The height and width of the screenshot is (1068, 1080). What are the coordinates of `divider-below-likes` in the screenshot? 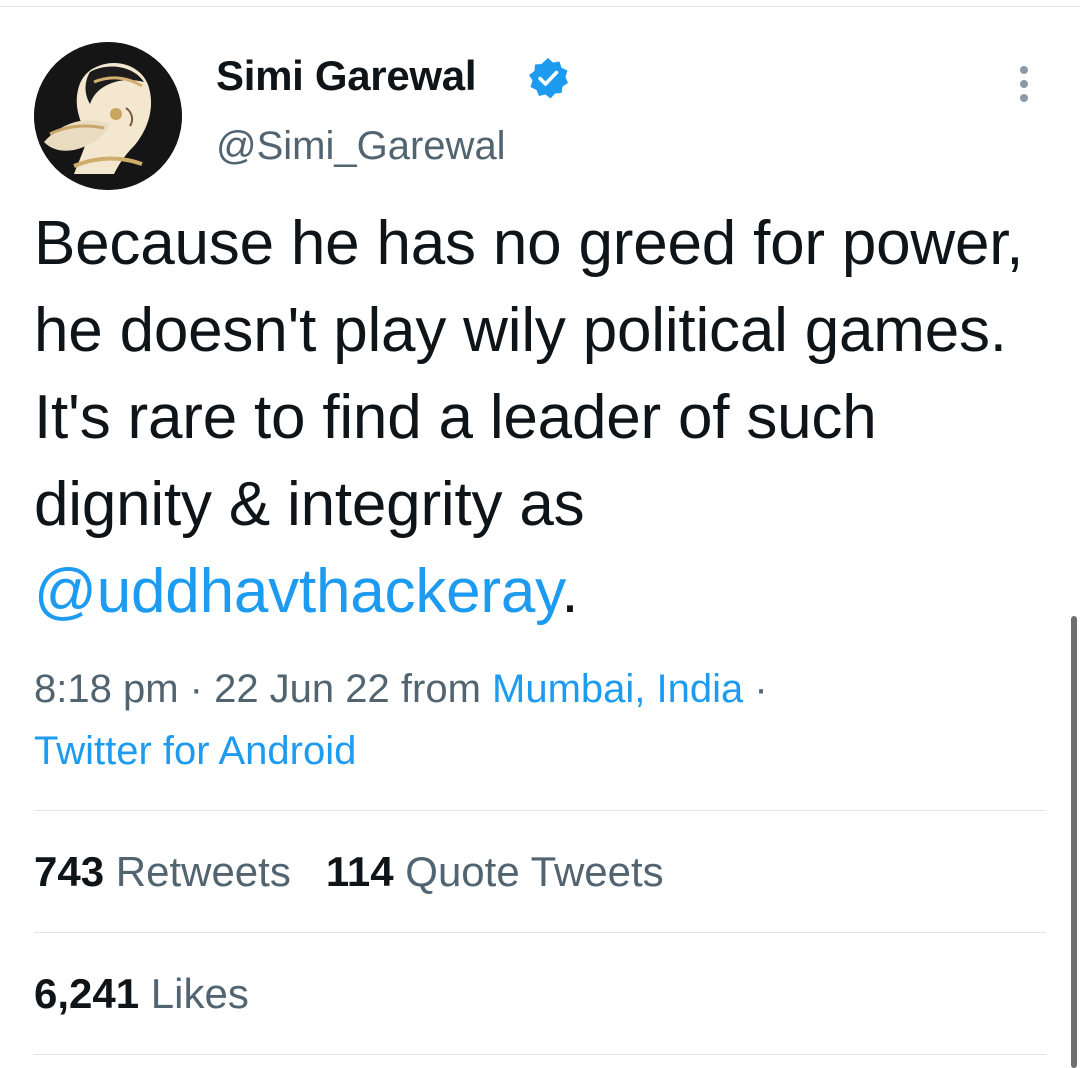 It's located at (540, 1054).